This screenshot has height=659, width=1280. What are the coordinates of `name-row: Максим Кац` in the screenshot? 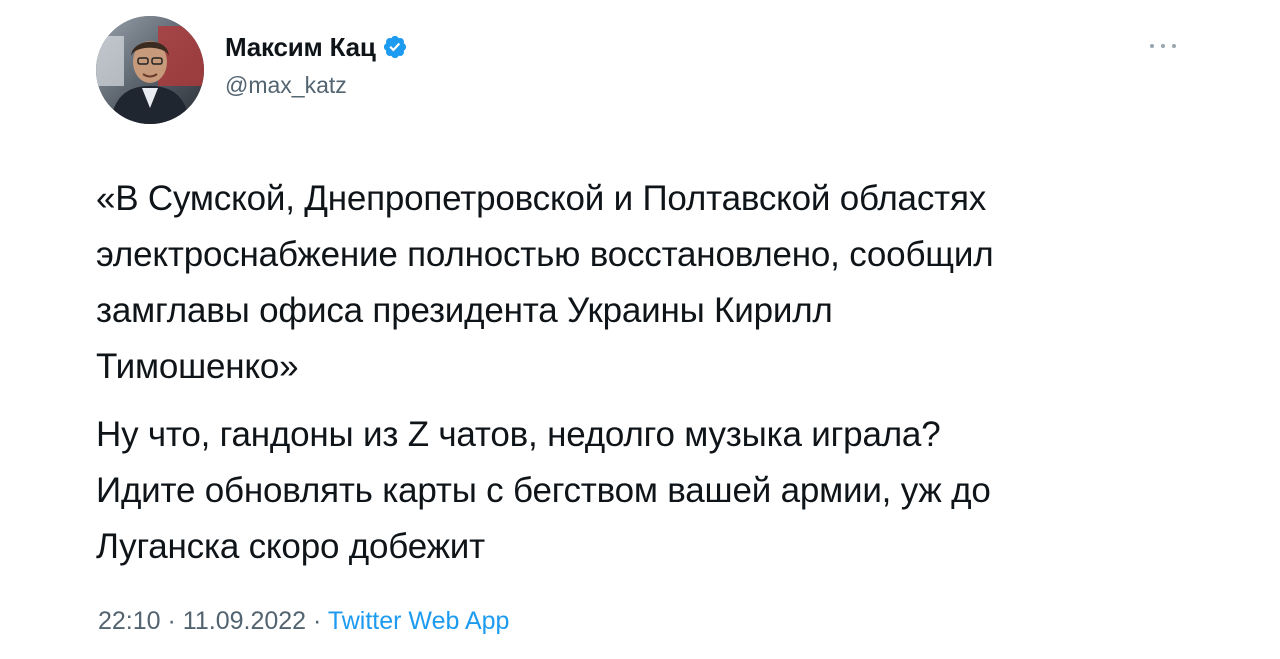 It's located at (316, 47).